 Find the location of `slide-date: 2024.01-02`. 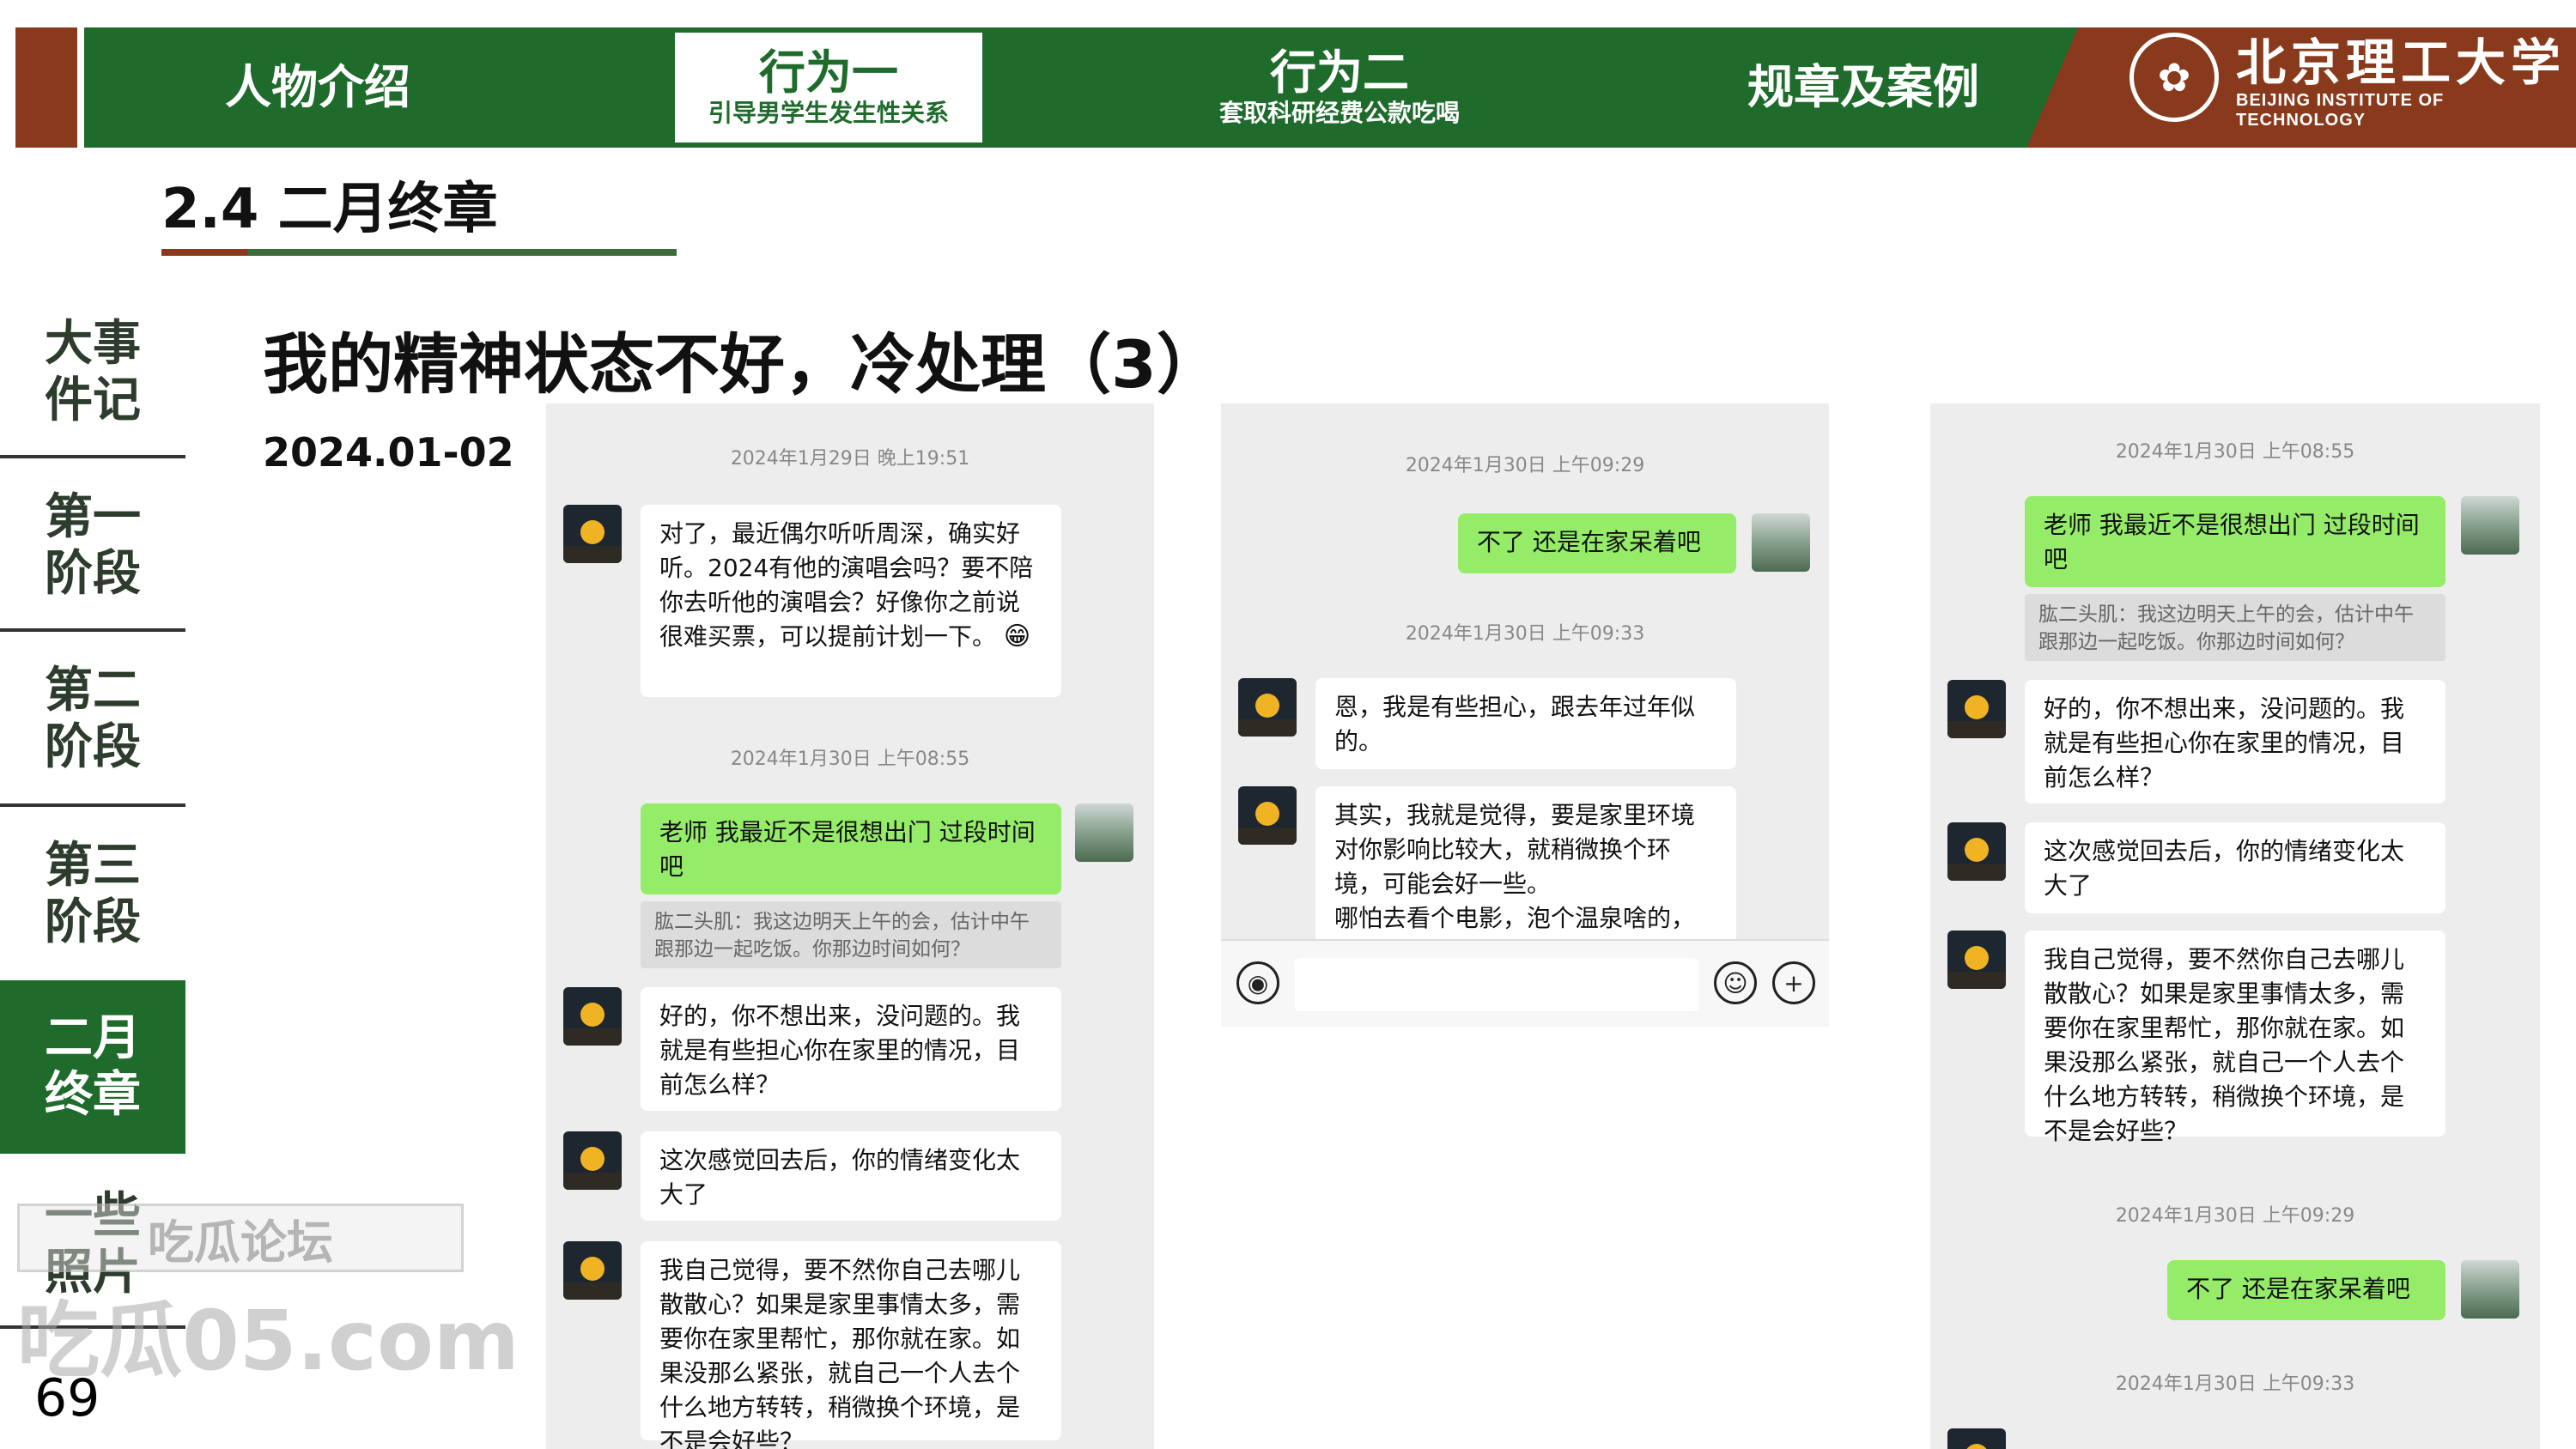

slide-date: 2024.01-02 is located at coordinates (388, 453).